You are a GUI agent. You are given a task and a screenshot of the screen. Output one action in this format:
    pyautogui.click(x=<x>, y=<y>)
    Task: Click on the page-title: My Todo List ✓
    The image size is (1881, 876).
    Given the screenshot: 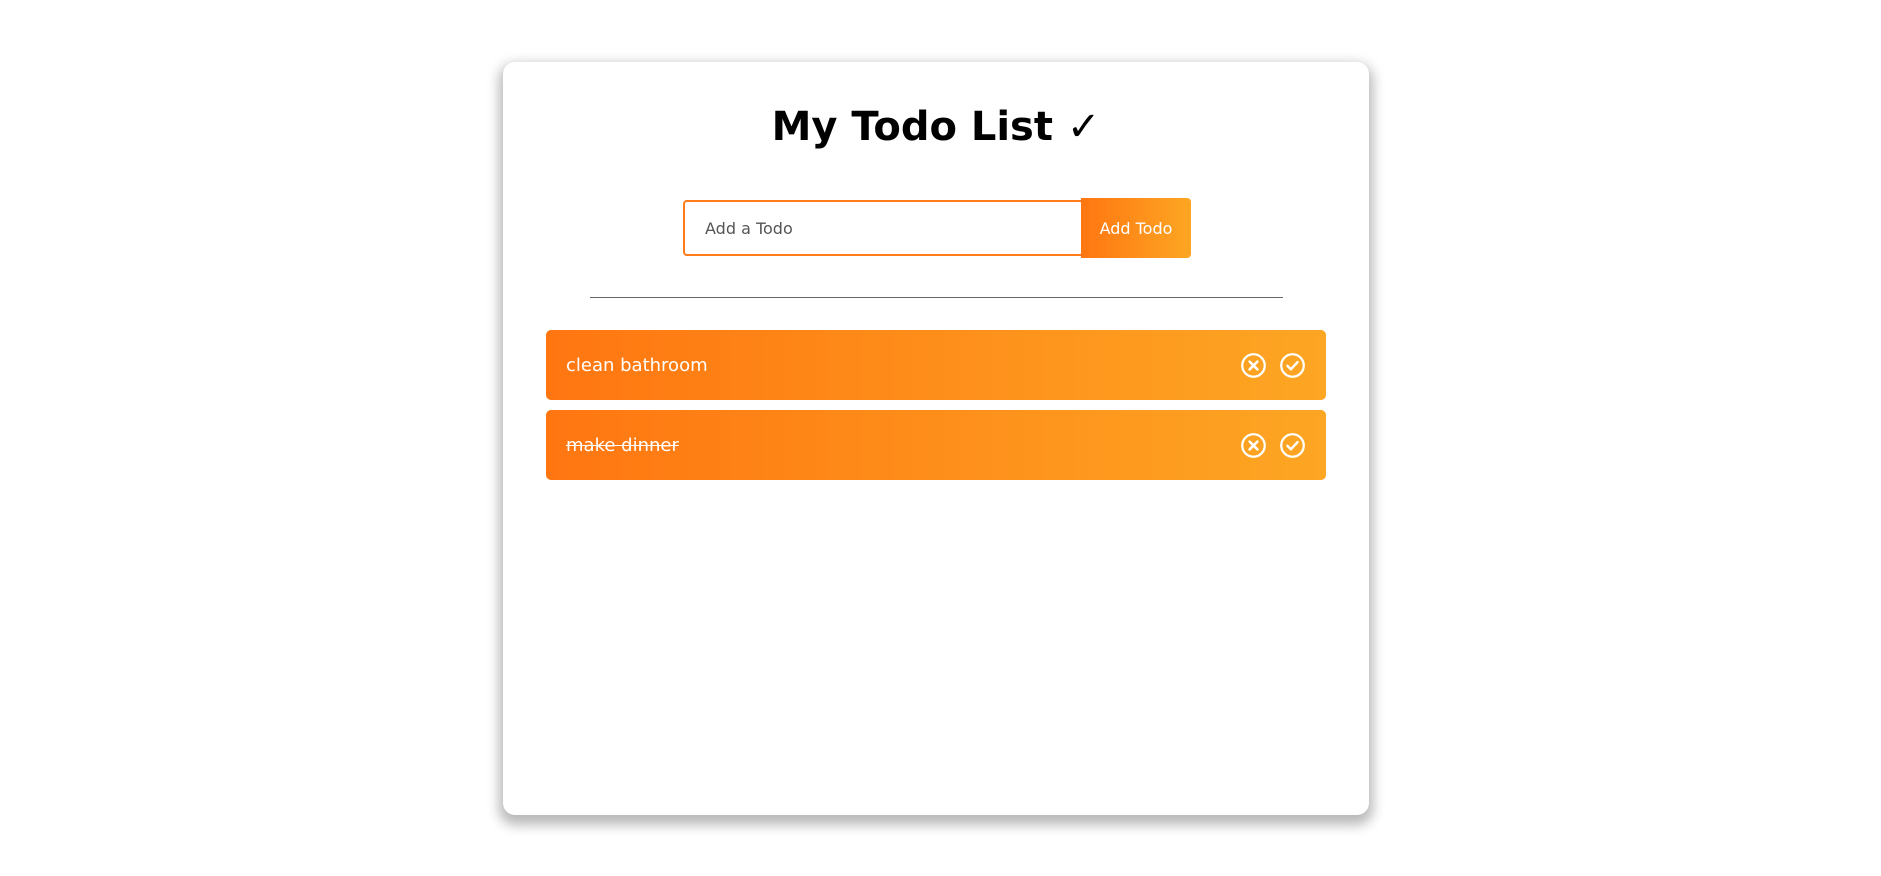 What is the action you would take?
    pyautogui.click(x=936, y=127)
    